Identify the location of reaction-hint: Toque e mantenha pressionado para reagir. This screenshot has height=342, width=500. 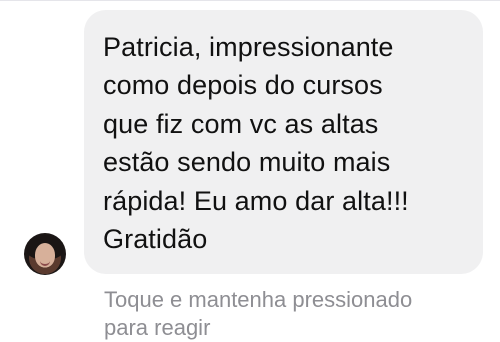
(258, 313).